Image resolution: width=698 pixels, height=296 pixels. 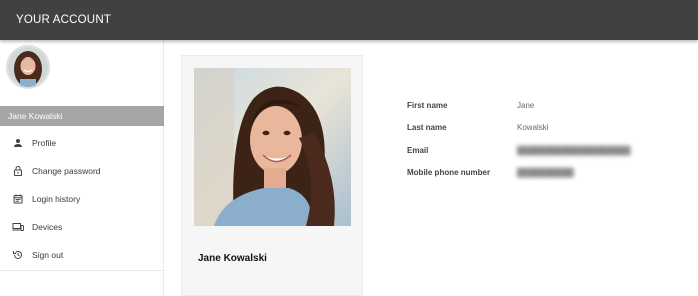 I want to click on sidebar-item-label: Change password, so click(x=66, y=171).